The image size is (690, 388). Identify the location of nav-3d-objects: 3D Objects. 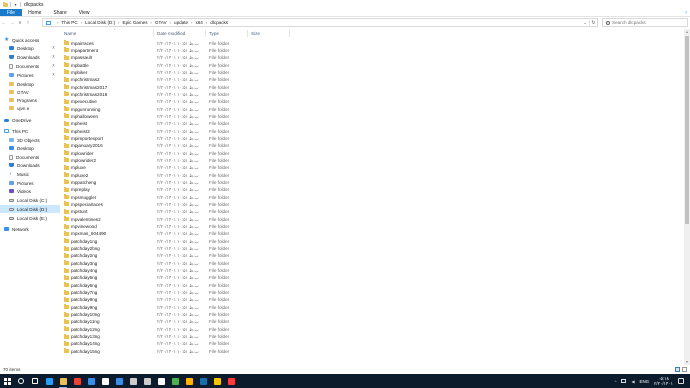
(24, 140).